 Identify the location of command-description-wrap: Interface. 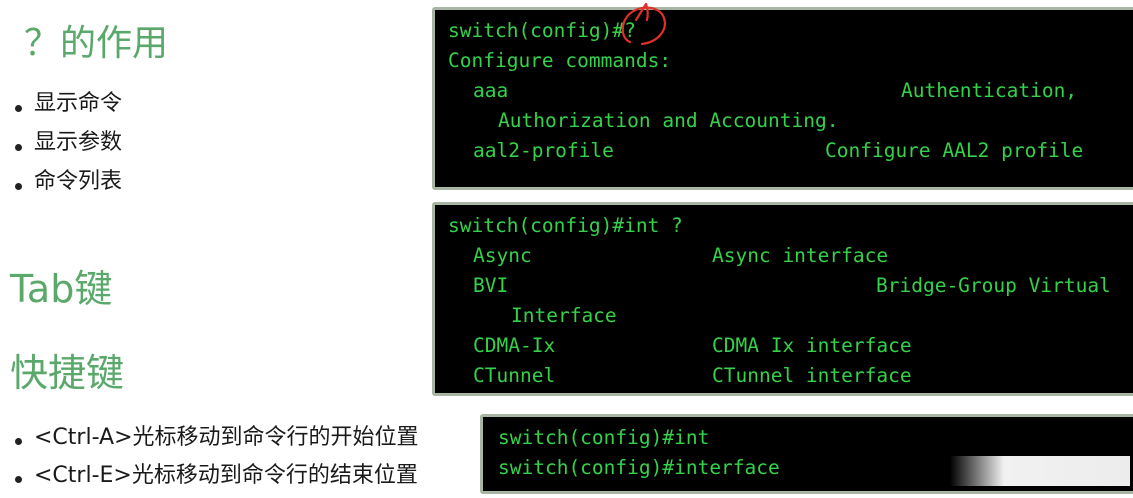
(564, 315).